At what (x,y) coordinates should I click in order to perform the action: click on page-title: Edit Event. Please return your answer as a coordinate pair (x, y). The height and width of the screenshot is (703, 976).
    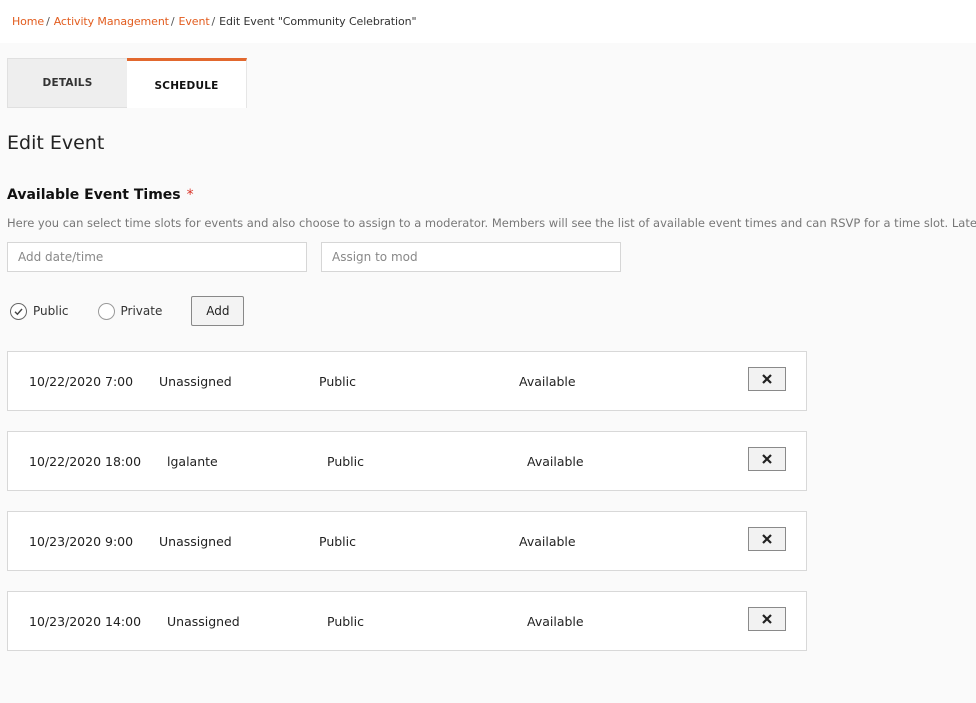
    Looking at the image, I should click on (56, 143).